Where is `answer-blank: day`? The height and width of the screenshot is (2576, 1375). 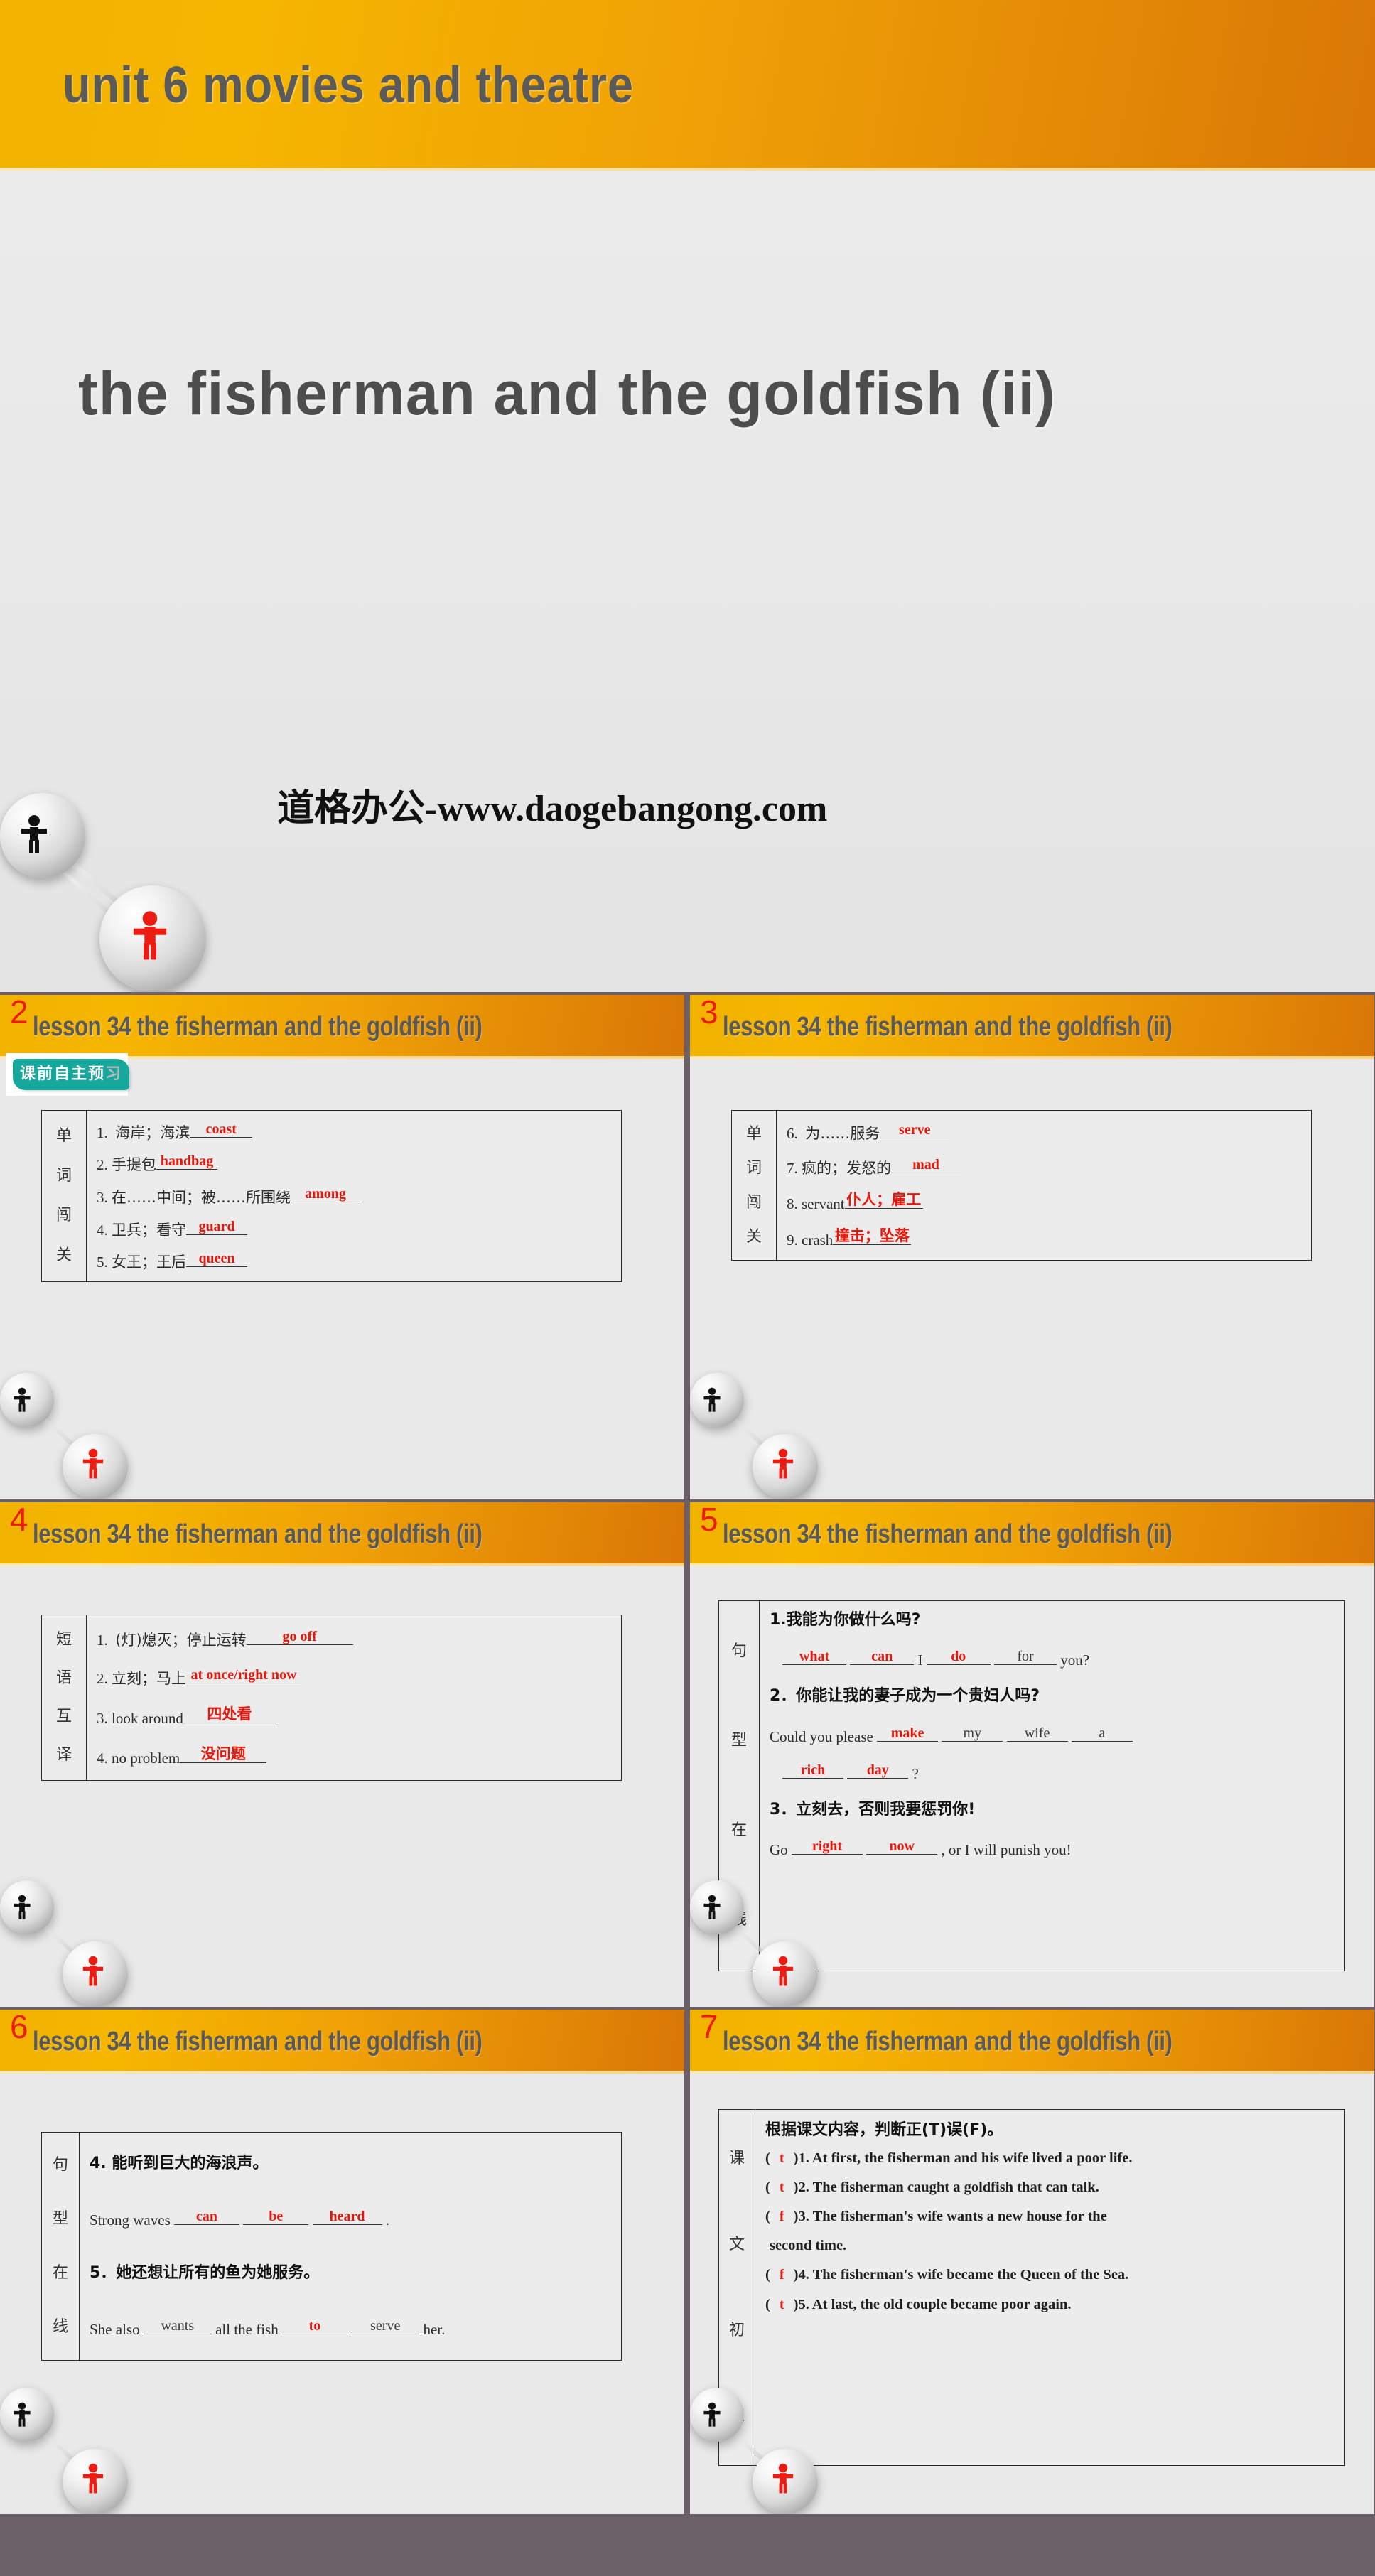 answer-blank: day is located at coordinates (878, 1770).